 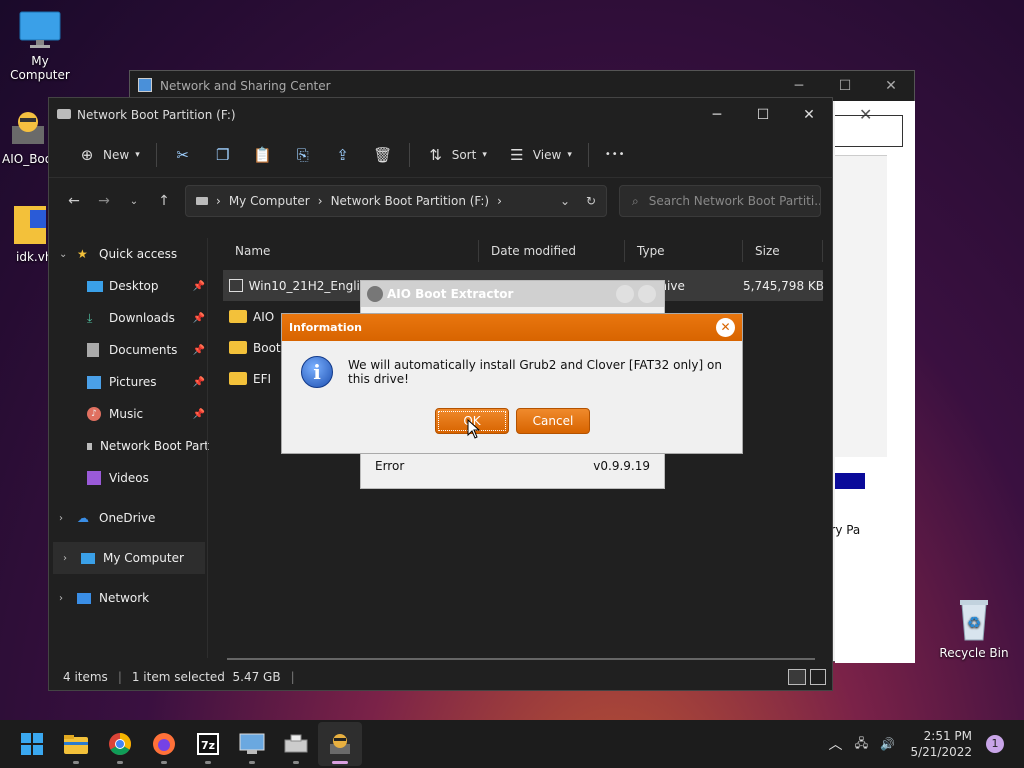 I want to click on taskbar-app-chrome, so click(x=120, y=744).